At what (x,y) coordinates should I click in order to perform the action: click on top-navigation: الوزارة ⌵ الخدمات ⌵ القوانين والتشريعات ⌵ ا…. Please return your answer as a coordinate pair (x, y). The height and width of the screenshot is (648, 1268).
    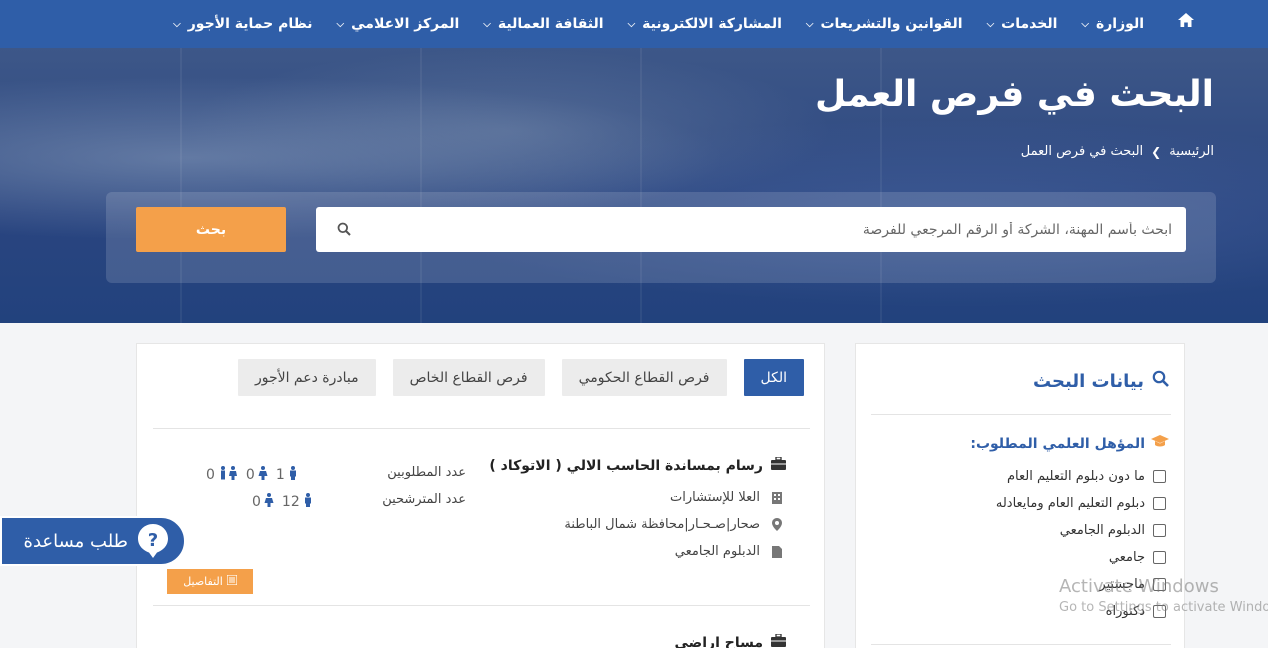
    Looking at the image, I should click on (634, 24).